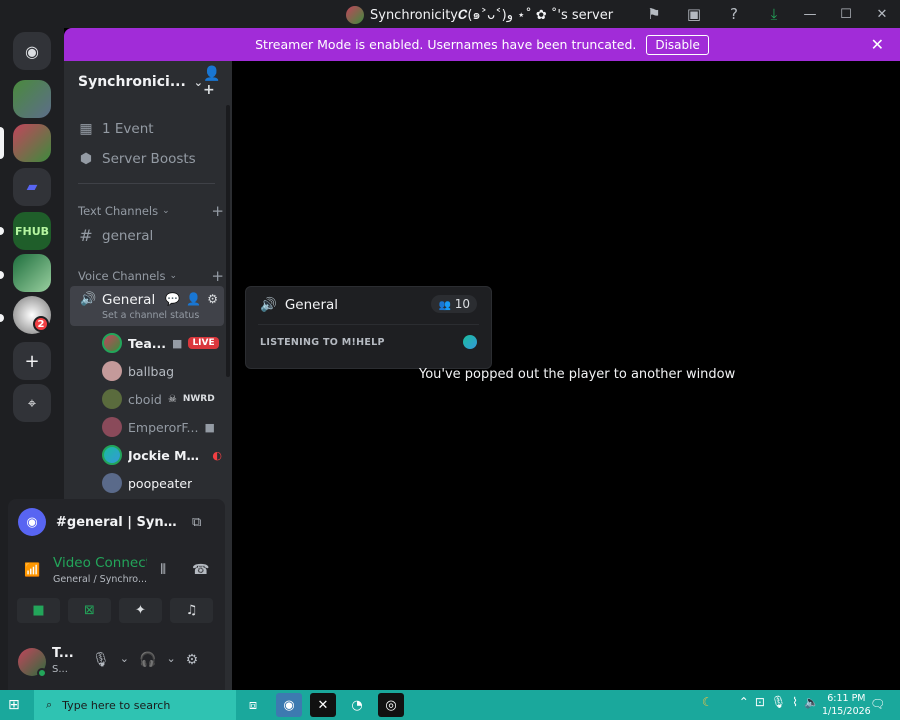 The height and width of the screenshot is (720, 900). Describe the element at coordinates (355, 14) in the screenshot. I see `server-avatar` at that location.